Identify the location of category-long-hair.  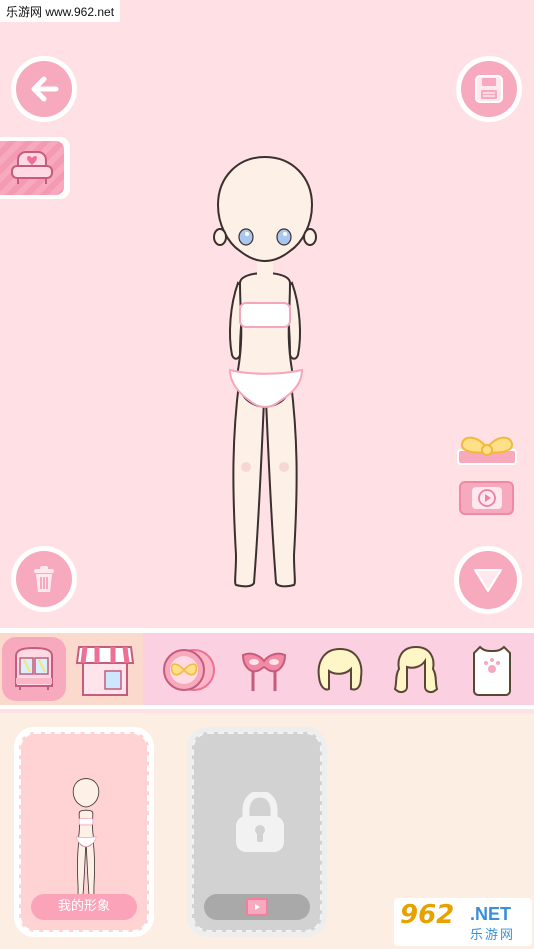
(416, 670).